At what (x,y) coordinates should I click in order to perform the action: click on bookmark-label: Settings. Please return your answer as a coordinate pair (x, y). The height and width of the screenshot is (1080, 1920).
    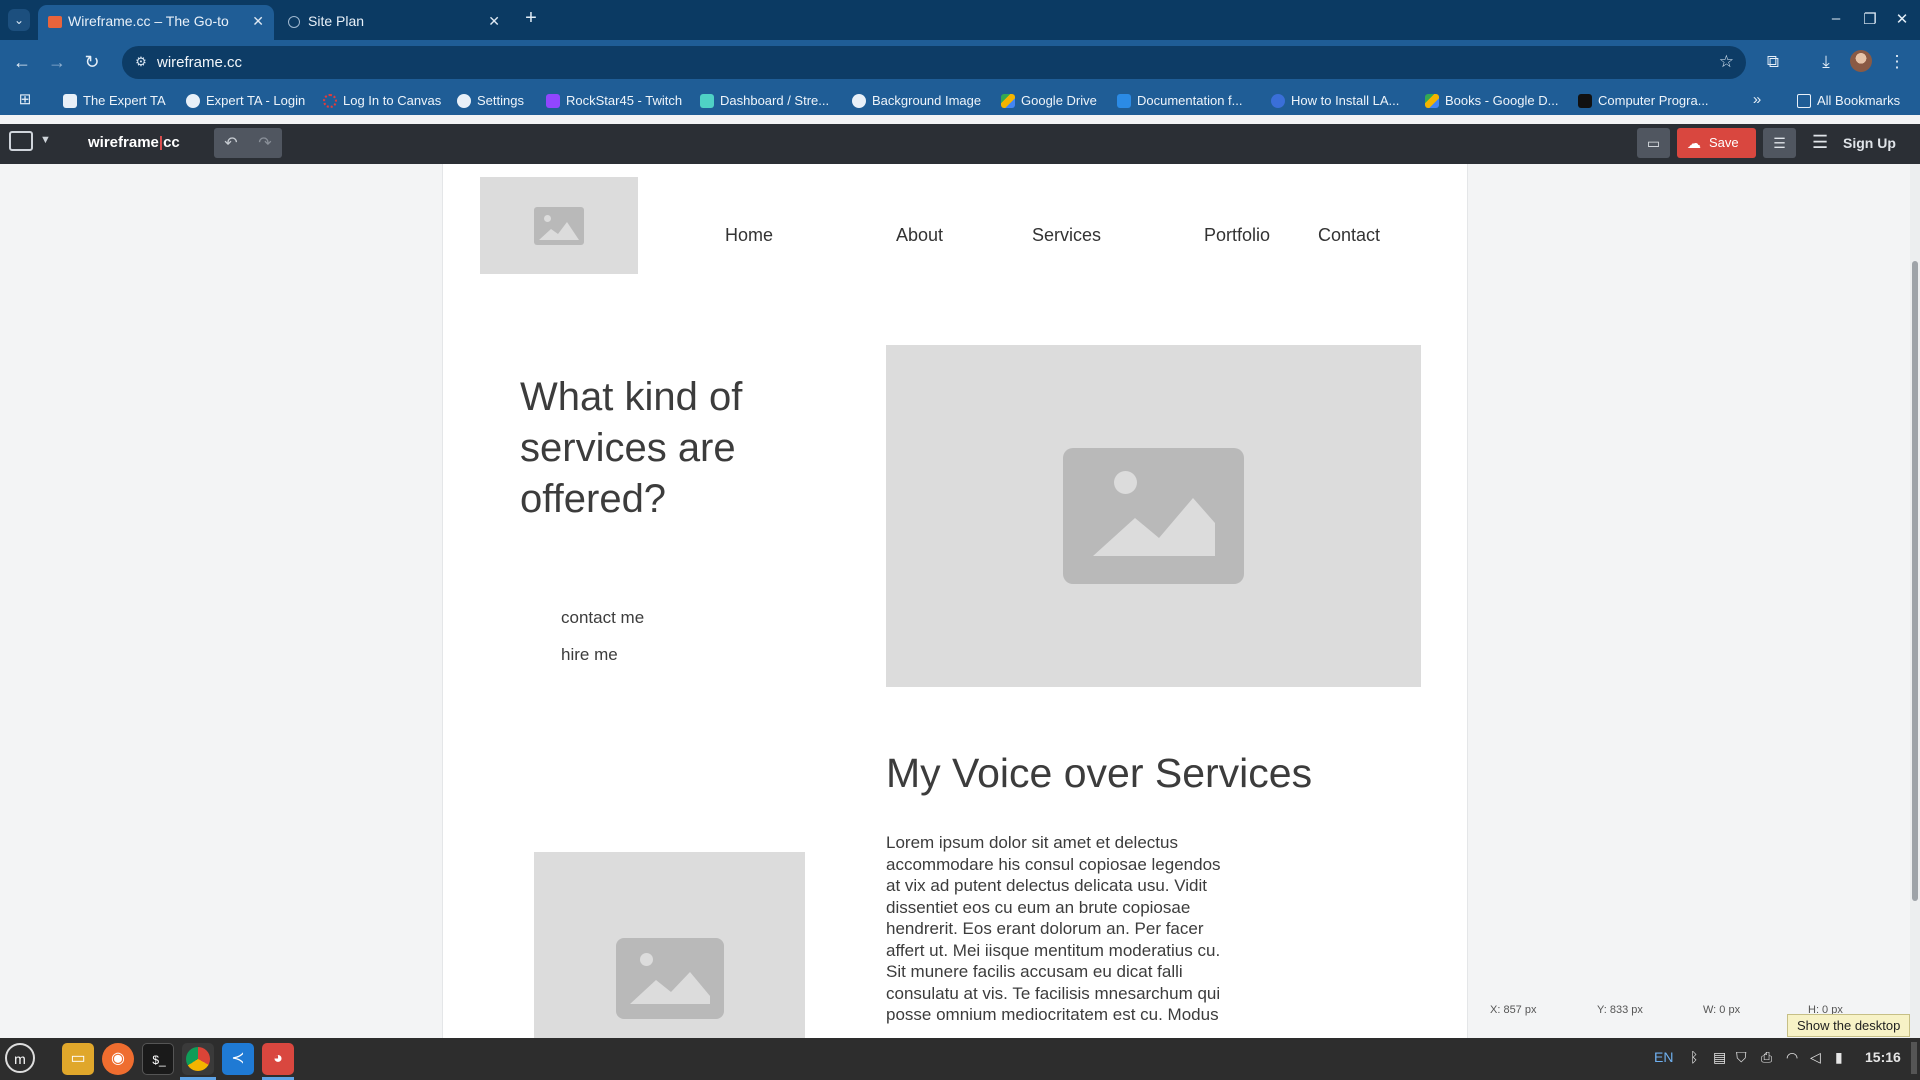
    Looking at the image, I should click on (500, 100).